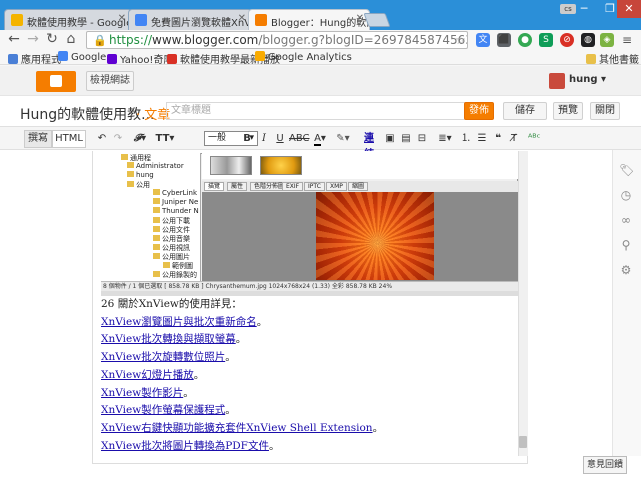 This screenshot has height=482, width=641. I want to click on extension-icon-4: ◈, so click(607, 40).